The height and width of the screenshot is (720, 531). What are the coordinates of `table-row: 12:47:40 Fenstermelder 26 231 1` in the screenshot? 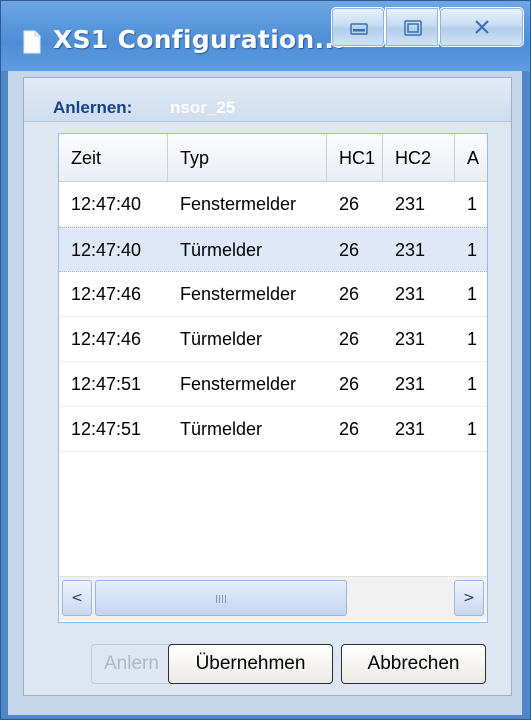 It's located at (273, 204).